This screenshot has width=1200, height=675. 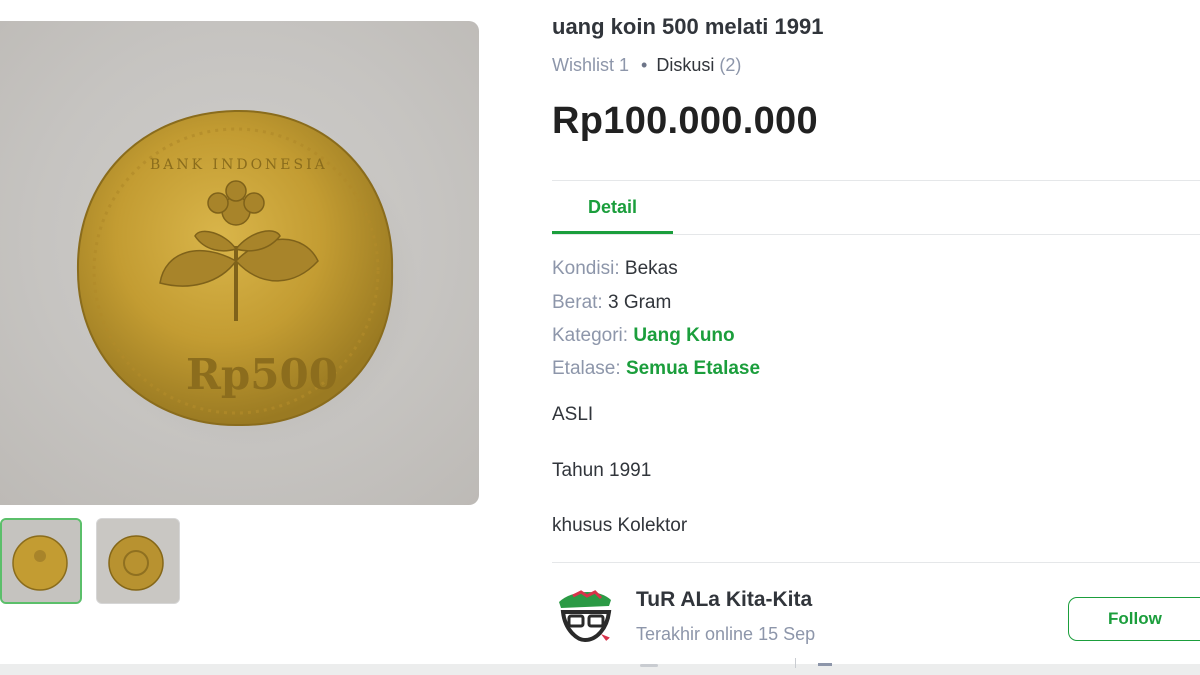 What do you see at coordinates (1134, 619) in the screenshot?
I see `follow-button: Follow` at bounding box center [1134, 619].